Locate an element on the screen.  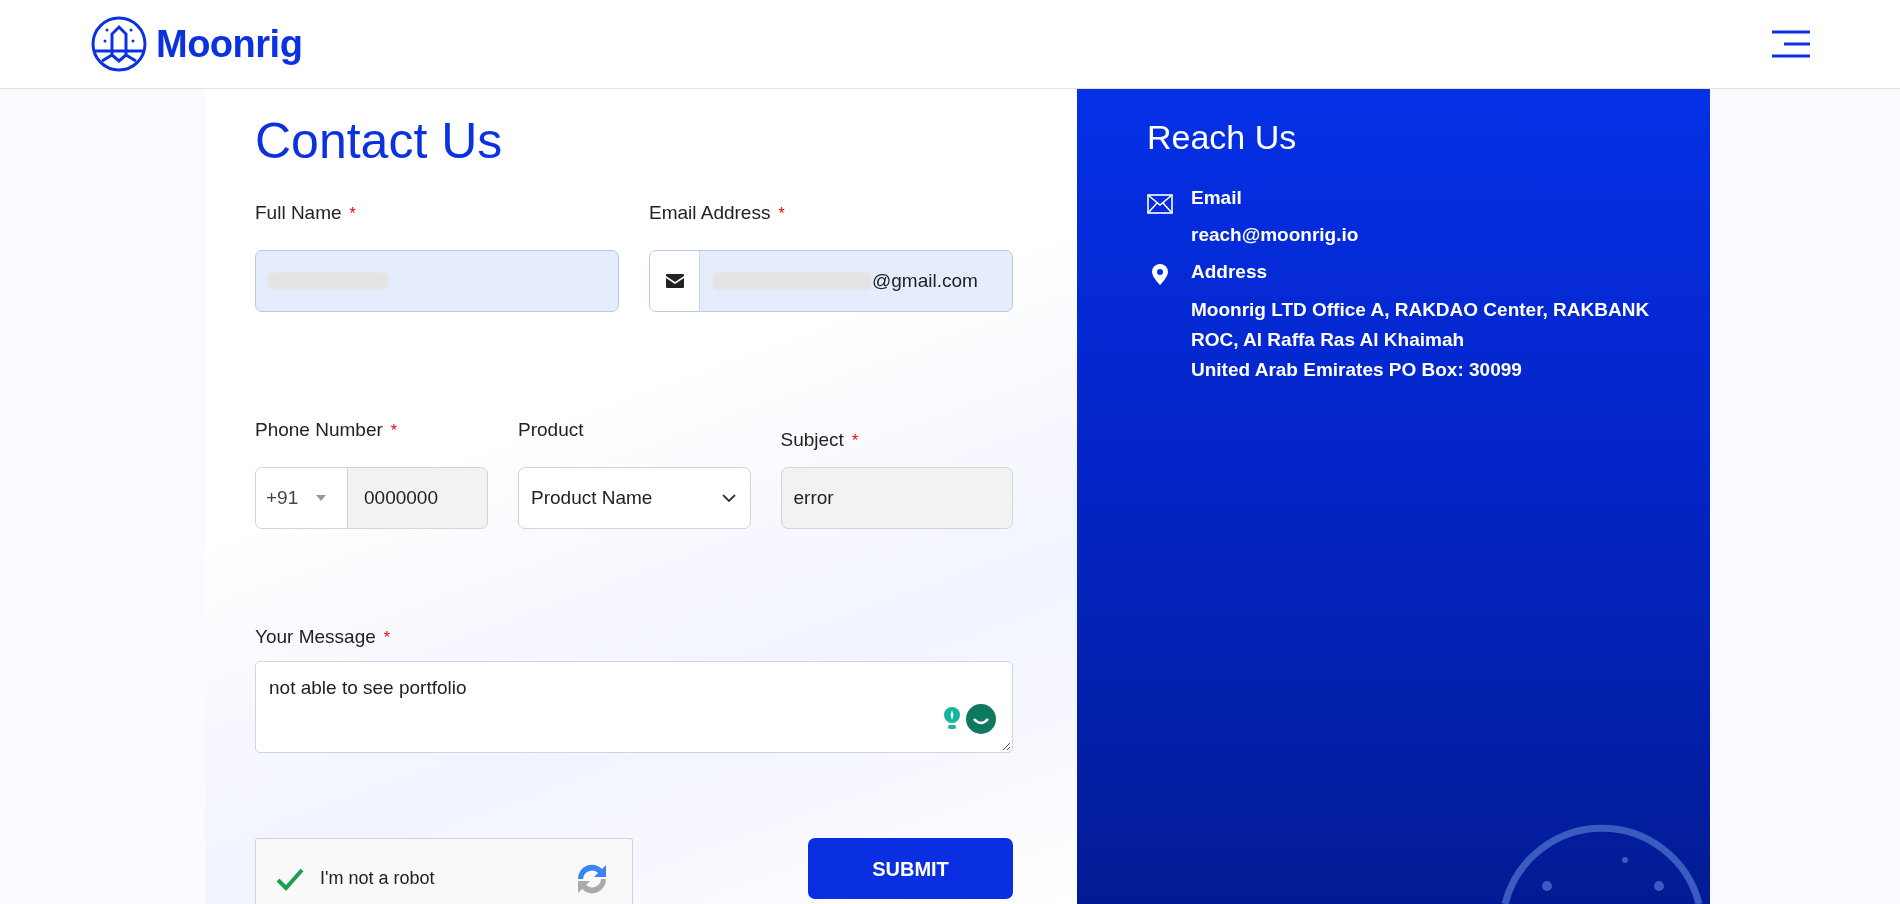
submit-button: SUBMIT is located at coordinates (910, 868).